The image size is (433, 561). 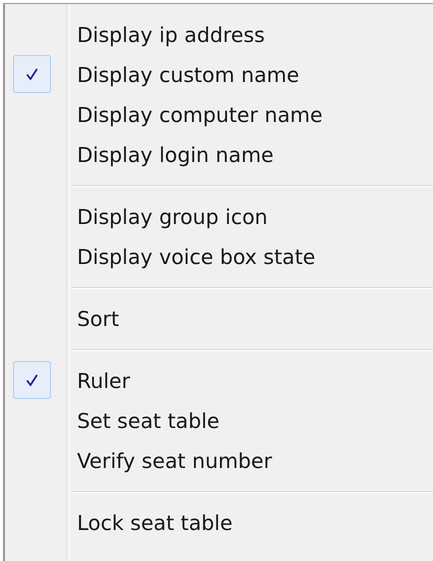 What do you see at coordinates (103, 381) in the screenshot?
I see `menu-item: Ruler` at bounding box center [103, 381].